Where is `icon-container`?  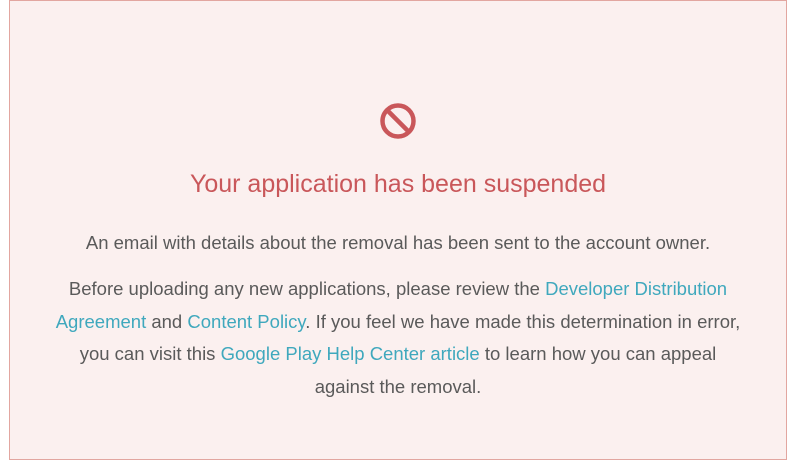
icon-container is located at coordinates (398, 121).